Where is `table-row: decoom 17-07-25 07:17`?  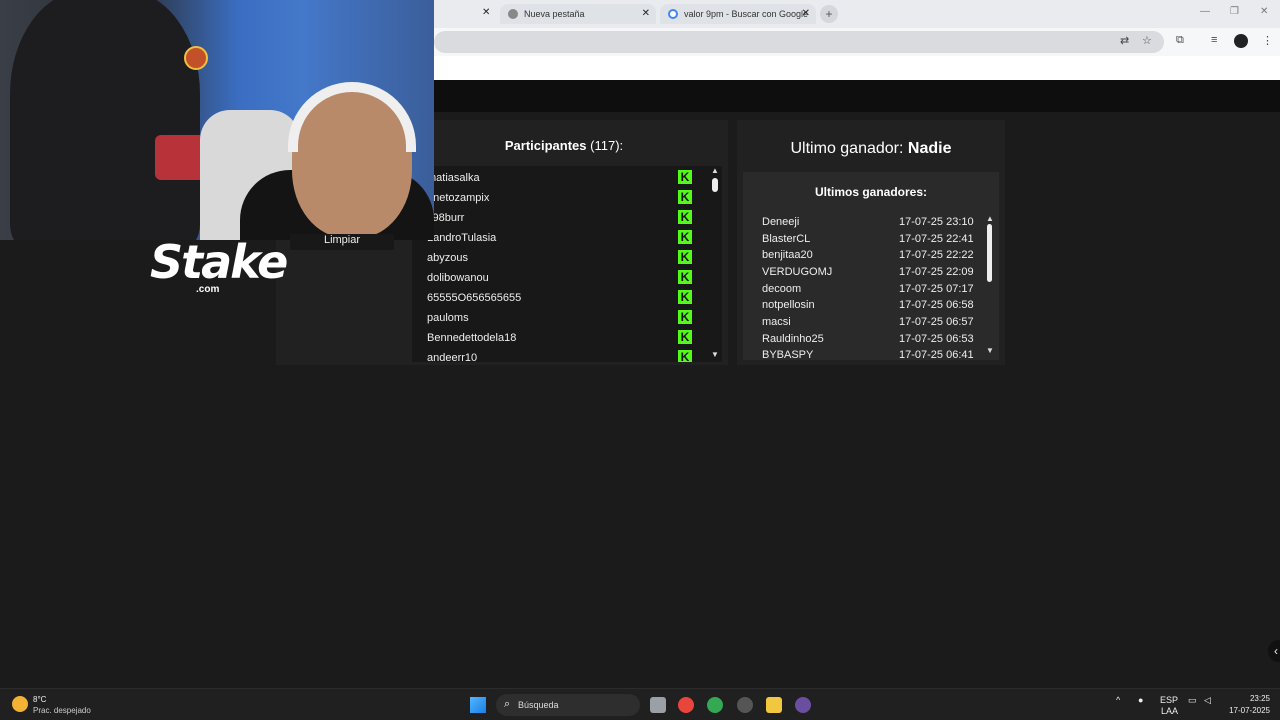
table-row: decoom 17-07-25 07:17 is located at coordinates (863, 289).